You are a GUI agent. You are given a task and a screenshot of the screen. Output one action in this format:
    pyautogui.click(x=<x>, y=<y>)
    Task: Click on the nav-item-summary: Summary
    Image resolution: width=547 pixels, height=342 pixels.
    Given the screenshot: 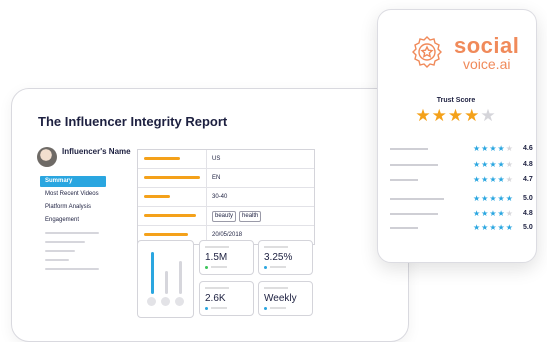 What is the action you would take?
    pyautogui.click(x=73, y=181)
    